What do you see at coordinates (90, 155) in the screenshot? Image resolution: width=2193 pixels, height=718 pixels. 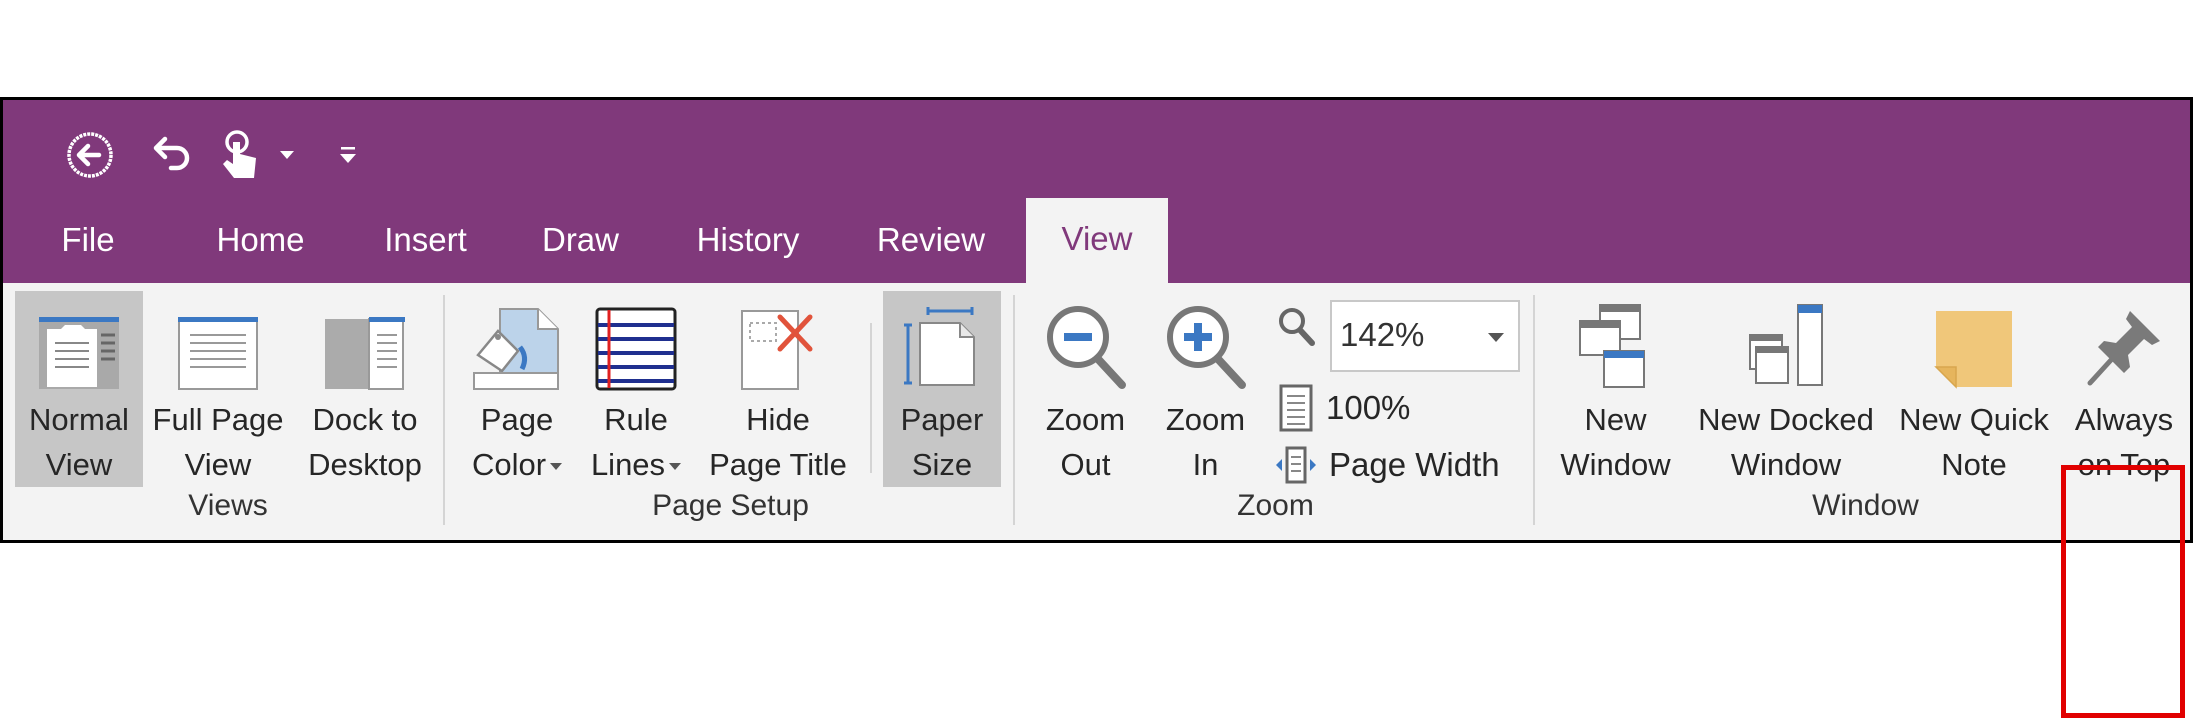 I see `back-icon` at bounding box center [90, 155].